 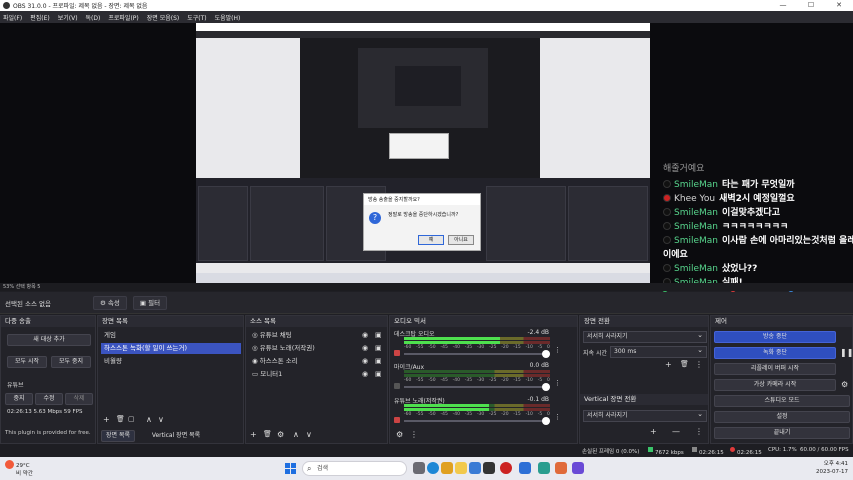 I want to click on menu-scene-collection: 장면 모음(S), so click(x=163, y=17).